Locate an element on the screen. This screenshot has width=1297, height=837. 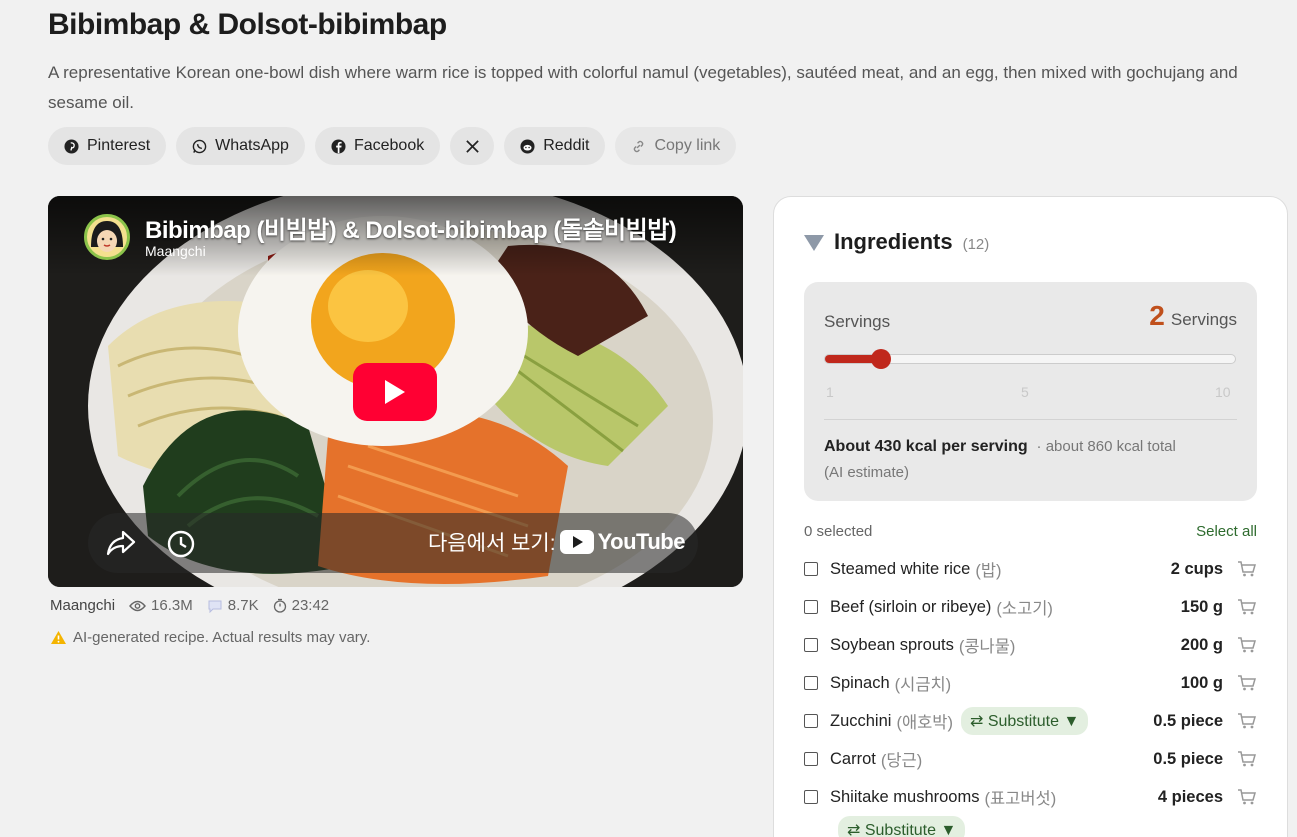
share-whatsapp-button: WhatsApp is located at coordinates (240, 146).